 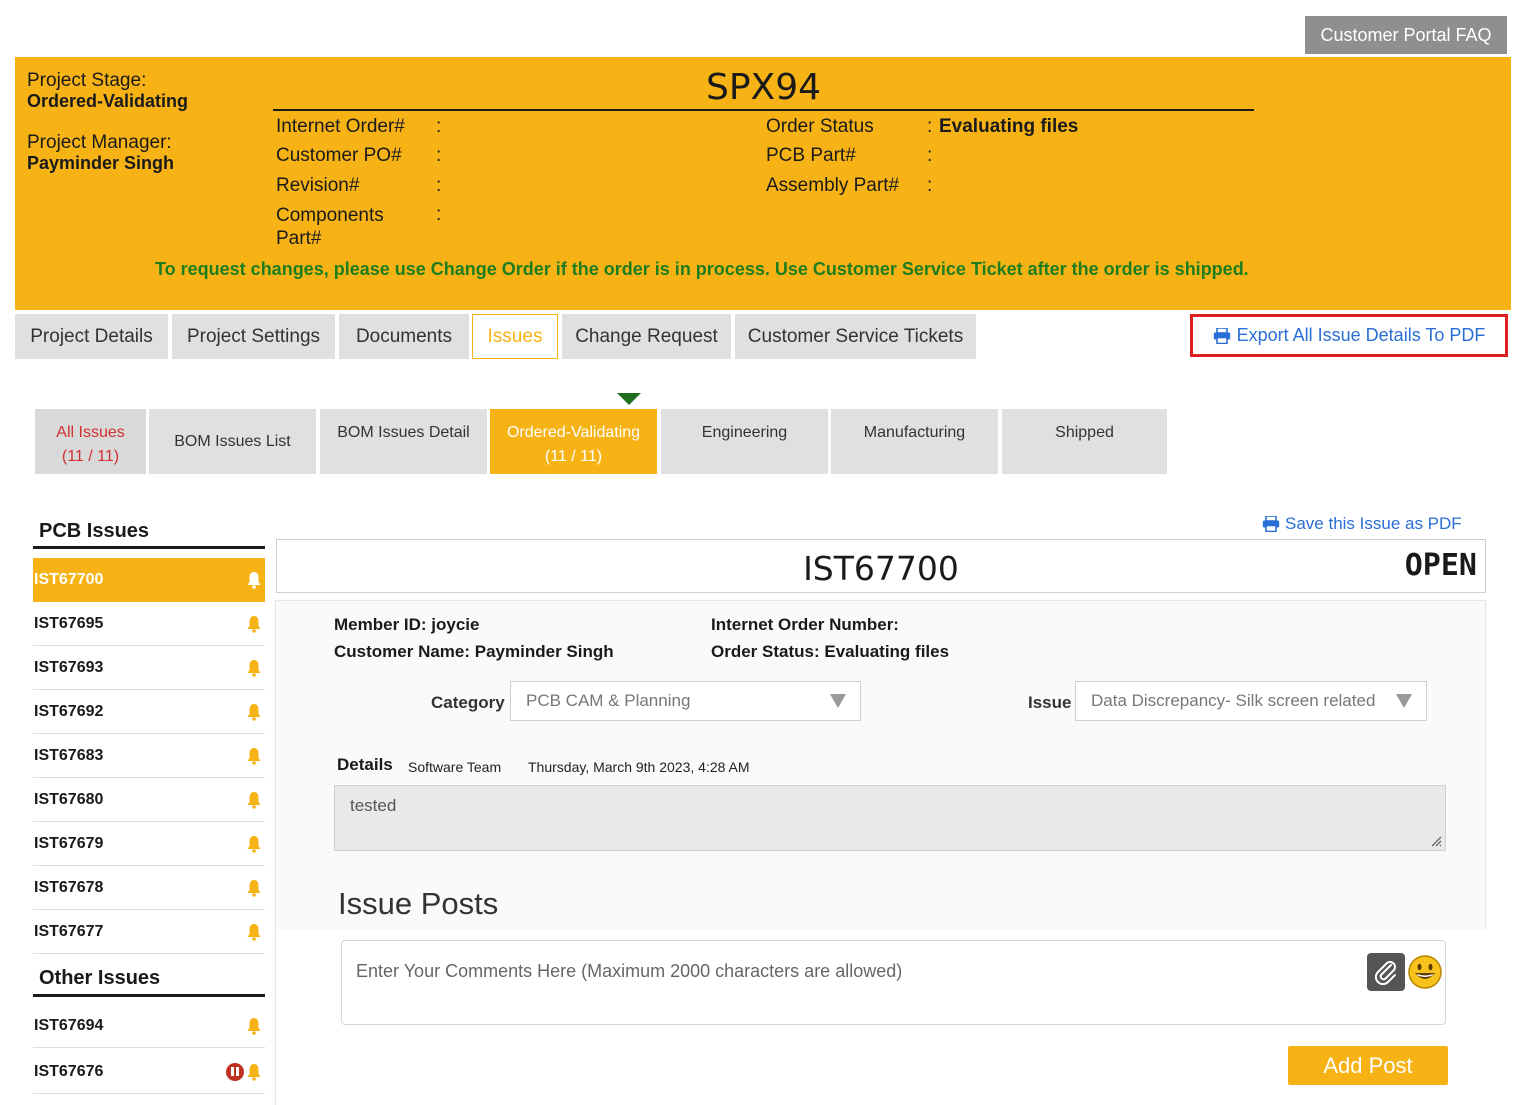 I want to click on issue-header: IST67700 OPEN, so click(x=881, y=566).